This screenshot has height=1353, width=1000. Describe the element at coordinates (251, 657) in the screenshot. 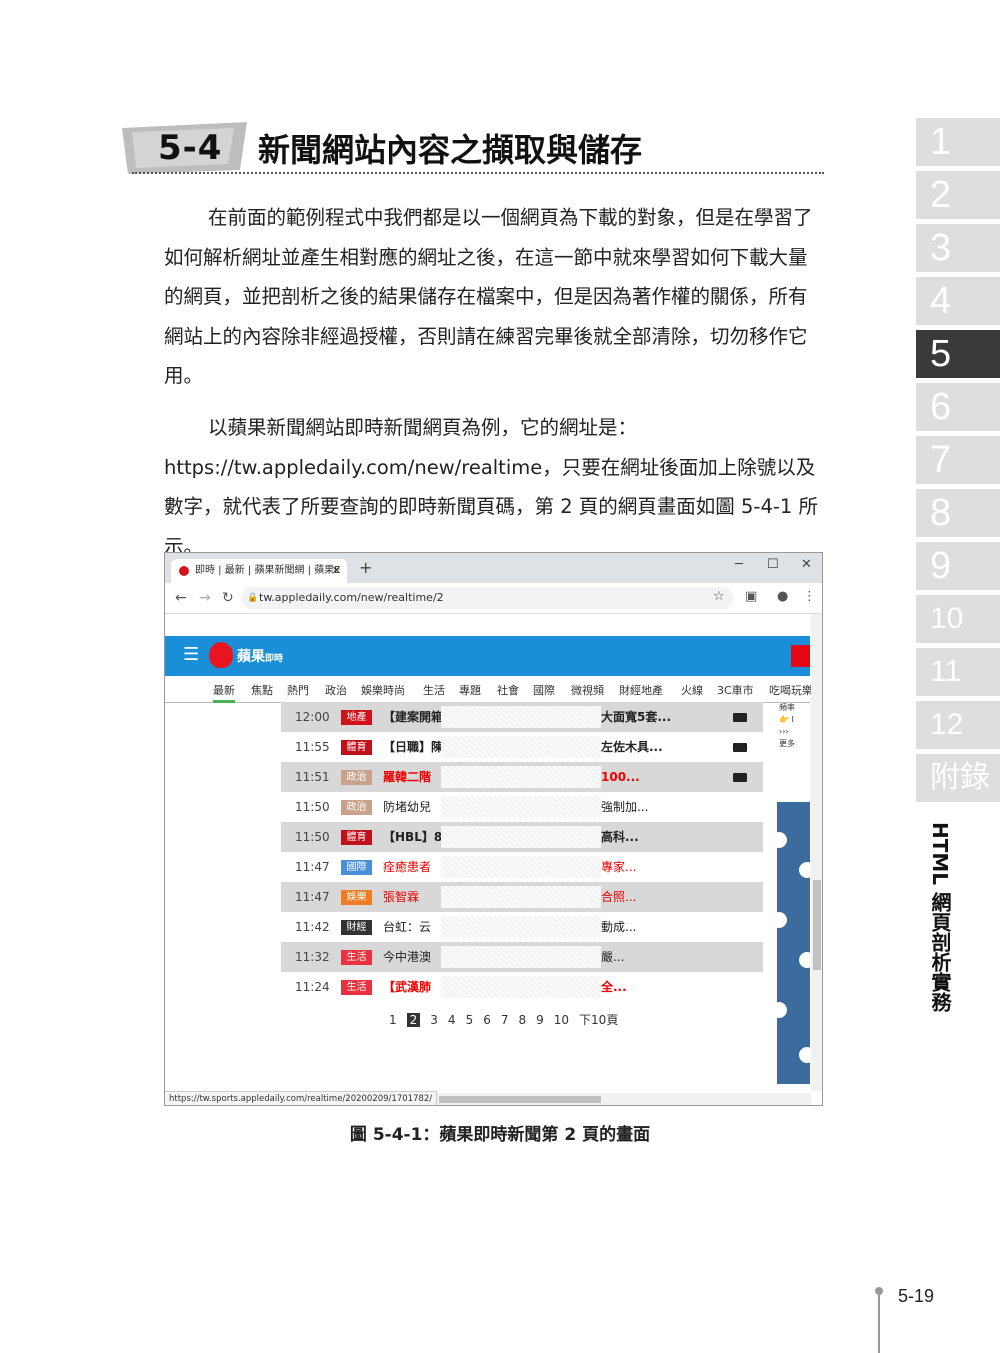

I see `site-logo-text: 蘋果` at that location.